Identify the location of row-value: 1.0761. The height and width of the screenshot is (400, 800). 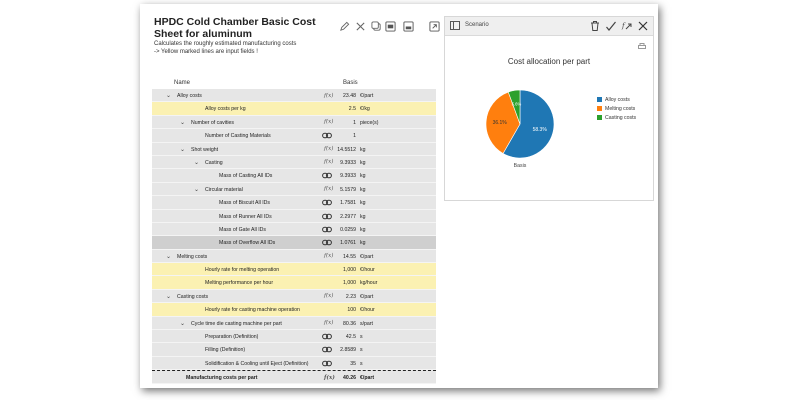
(348, 243).